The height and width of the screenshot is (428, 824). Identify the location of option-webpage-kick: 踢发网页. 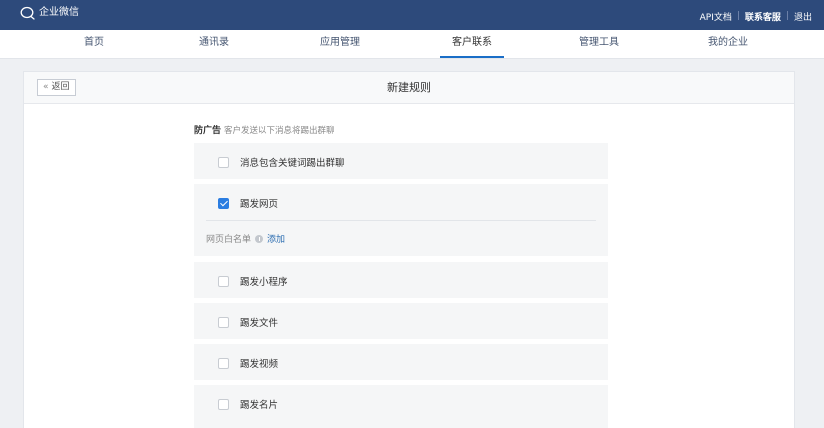
(248, 203).